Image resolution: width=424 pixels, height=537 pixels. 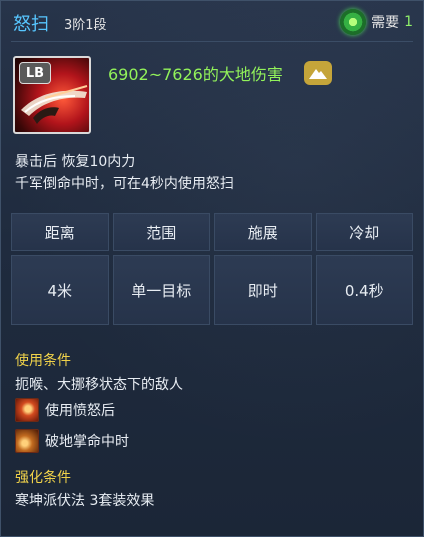 I want to click on stat-header-cooldown: 冷却, so click(x=364, y=232).